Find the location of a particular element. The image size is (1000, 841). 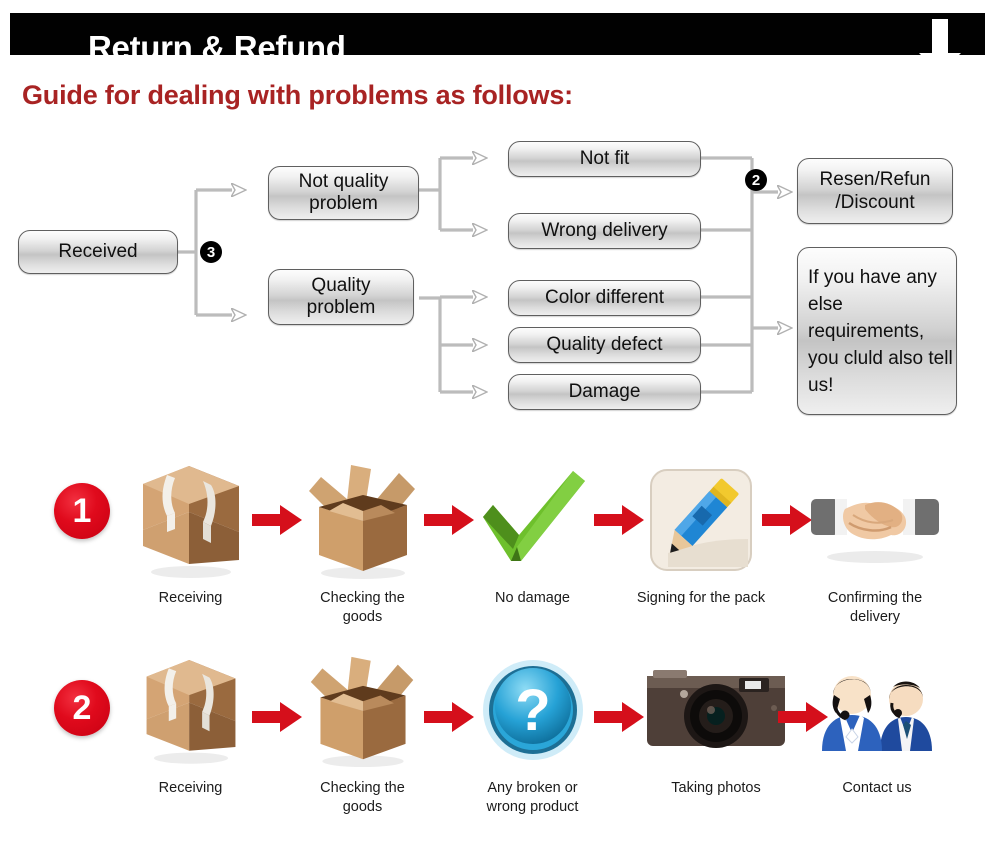

step-badge-1: 1 is located at coordinates (82, 511).